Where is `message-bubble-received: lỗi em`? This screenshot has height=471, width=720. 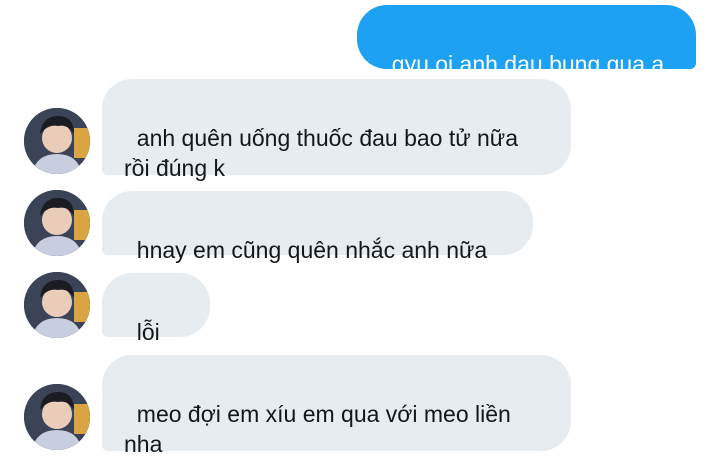
message-bubble-received: lỗi em is located at coordinates (156, 324).